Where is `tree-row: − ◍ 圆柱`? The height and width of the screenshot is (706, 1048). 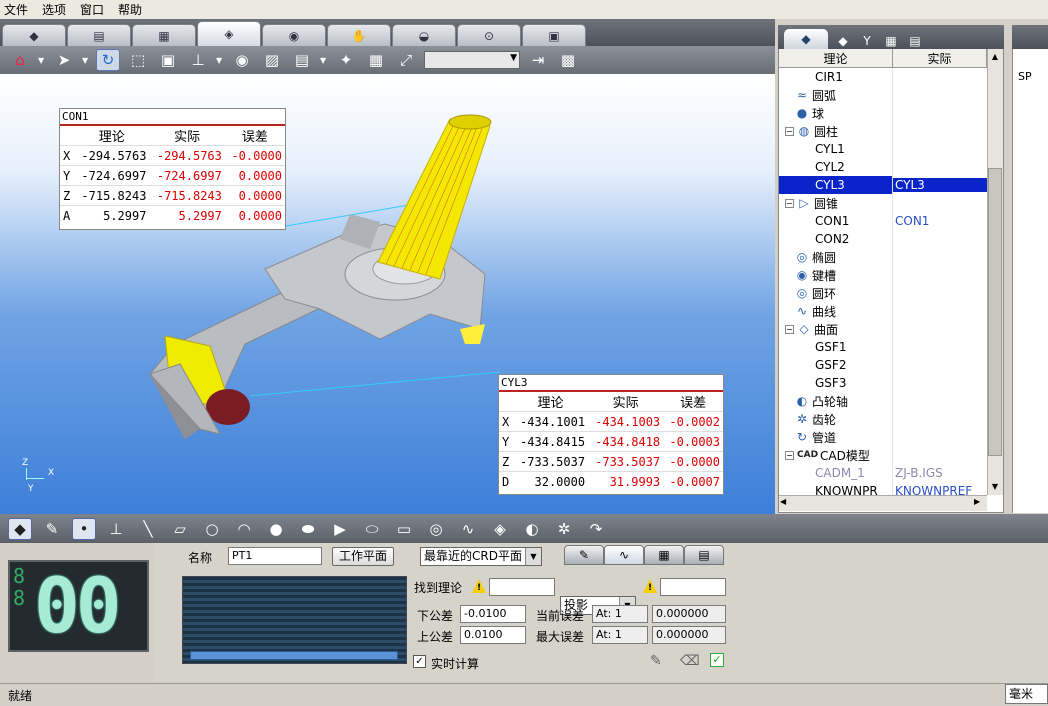 tree-row: − ◍ 圆柱 is located at coordinates (883, 131).